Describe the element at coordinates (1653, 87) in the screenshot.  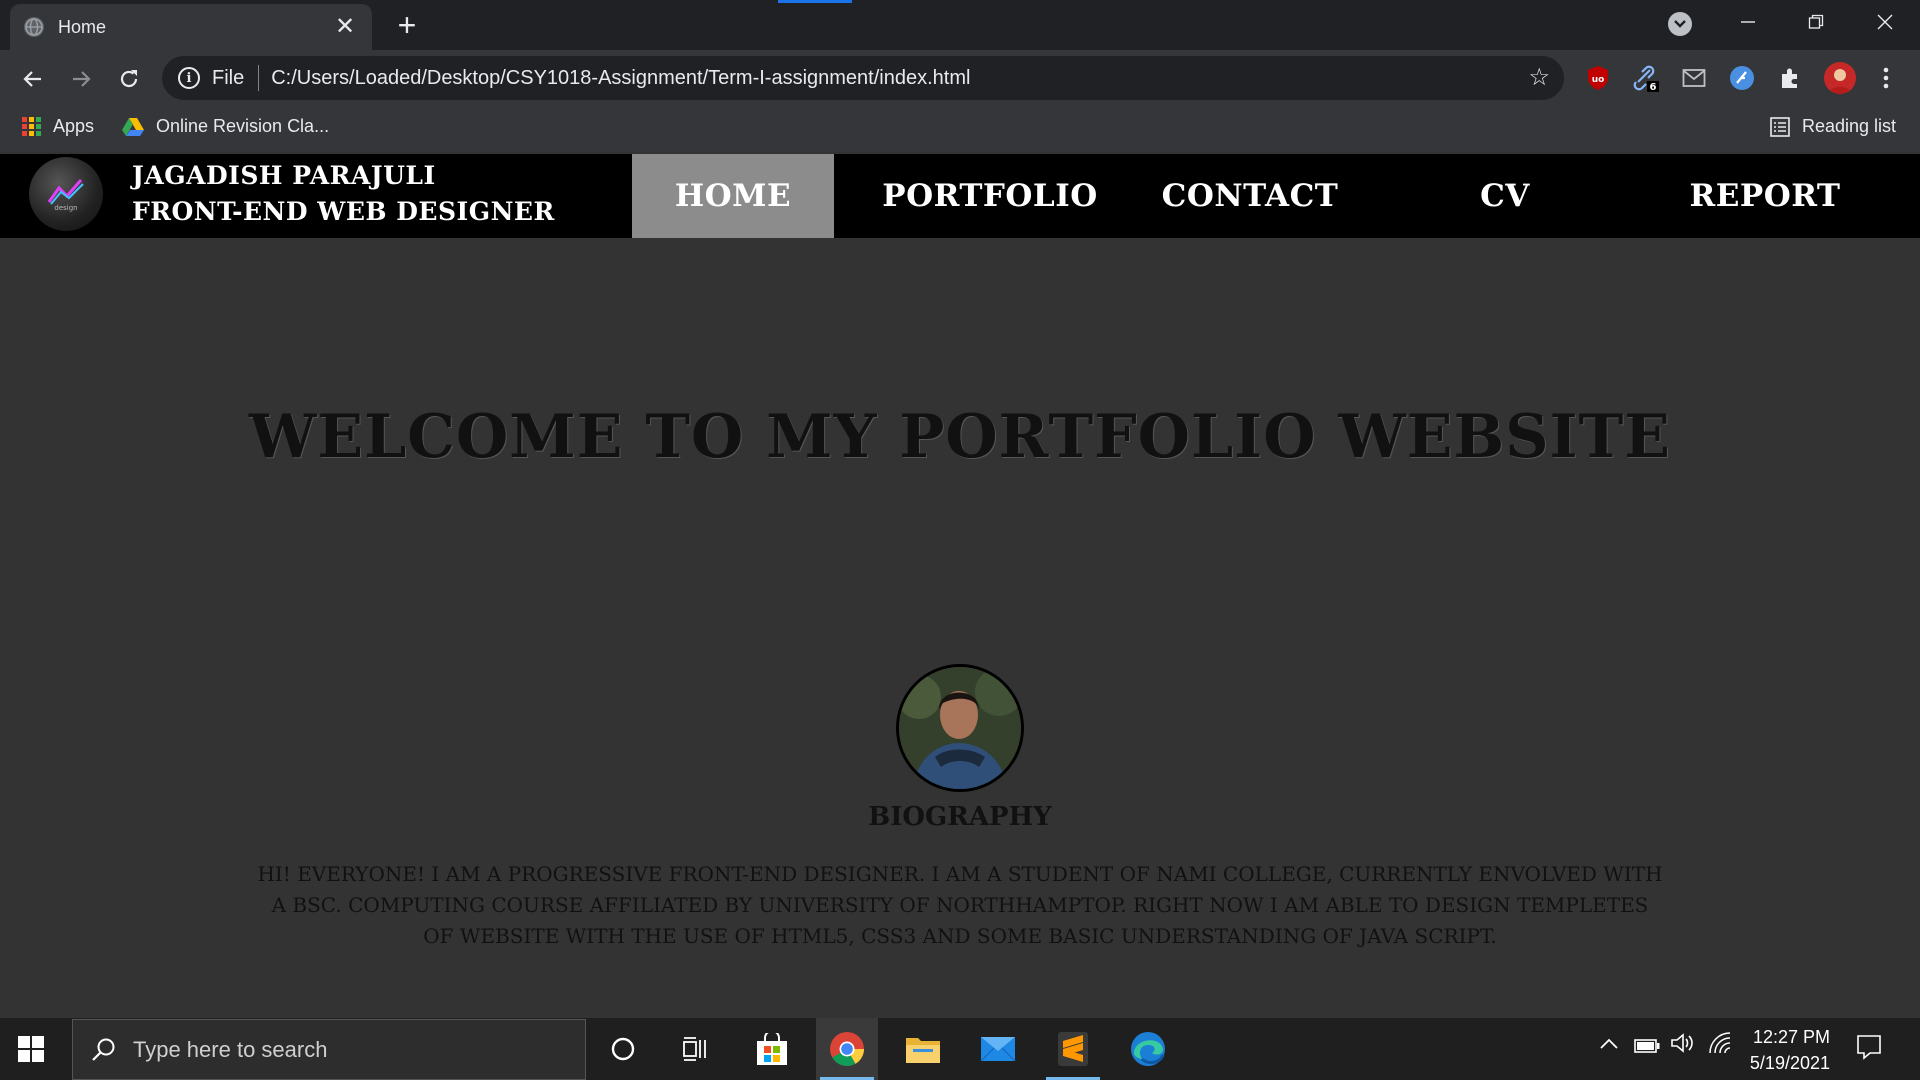
I see `extension-badge: 6` at that location.